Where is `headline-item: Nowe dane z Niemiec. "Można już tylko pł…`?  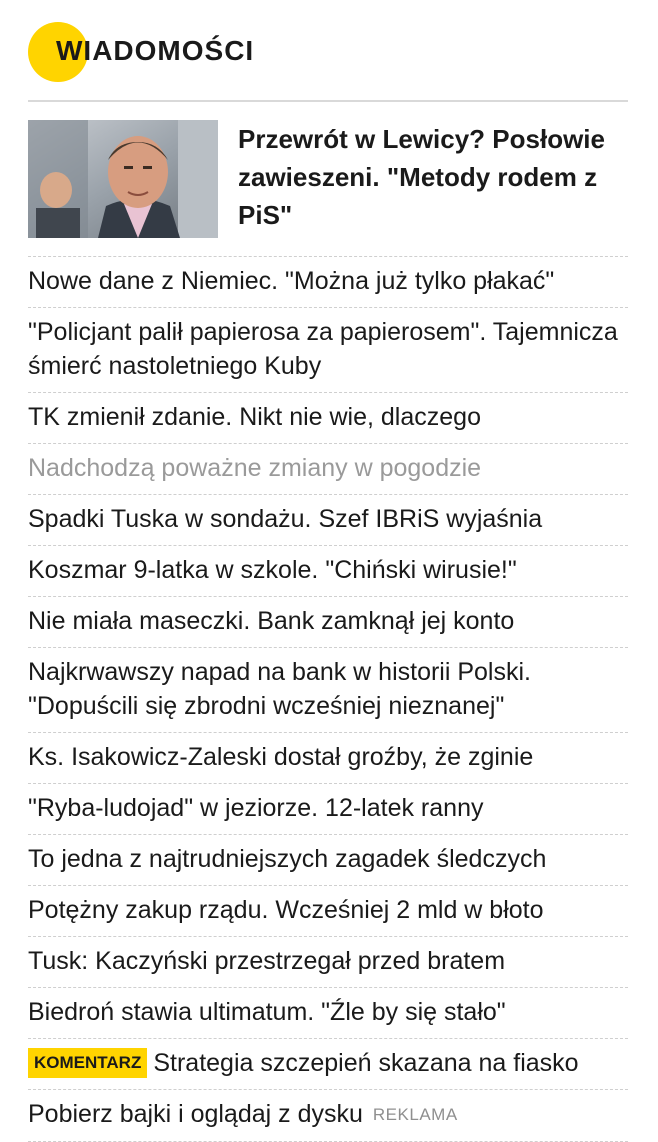
headline-item: Nowe dane z Niemiec. "Można już tylko pł… is located at coordinates (328, 281).